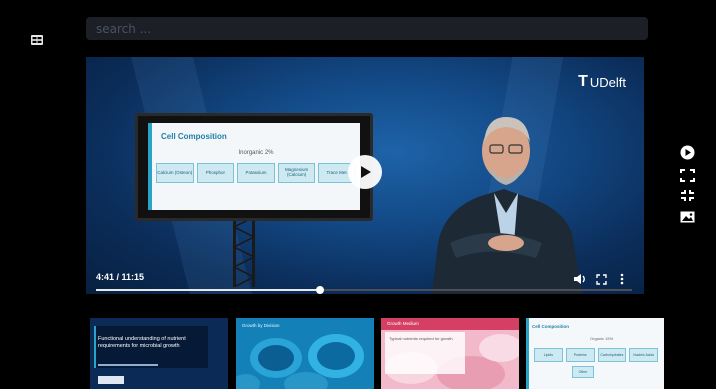  Describe the element at coordinates (208, 290) in the screenshot. I see `progress-fill` at that location.